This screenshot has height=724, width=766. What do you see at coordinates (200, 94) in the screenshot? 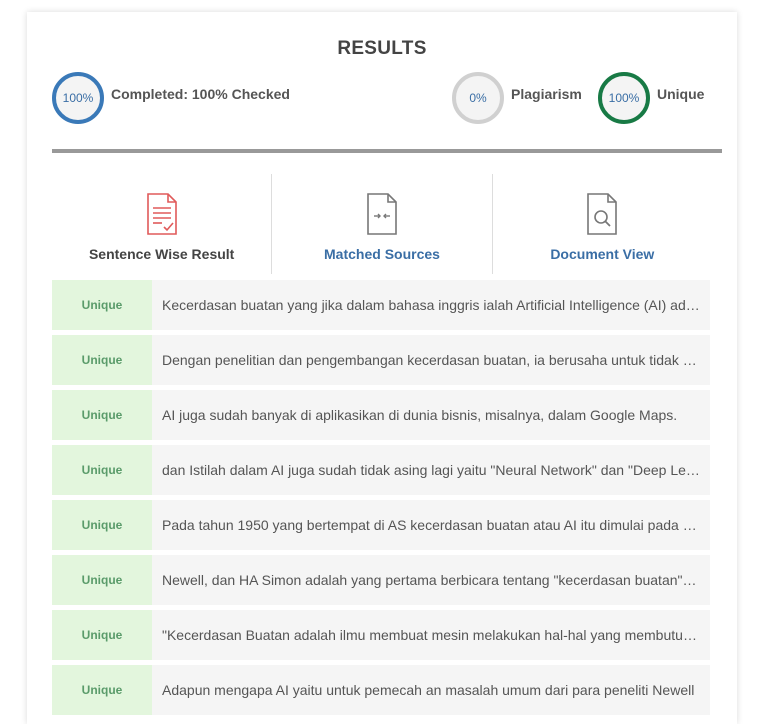
I see `completed-label: Completed: 100% Checked` at bounding box center [200, 94].